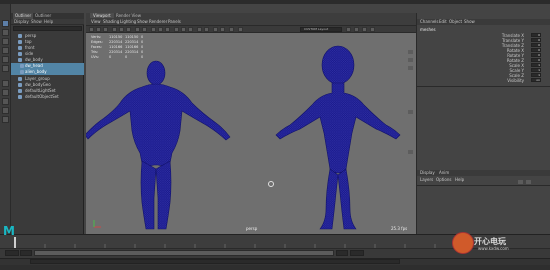  Describe the element at coordinates (321, 29) in the screenshot. I see `camera-field-input: CUSTOM Layout` at that location.